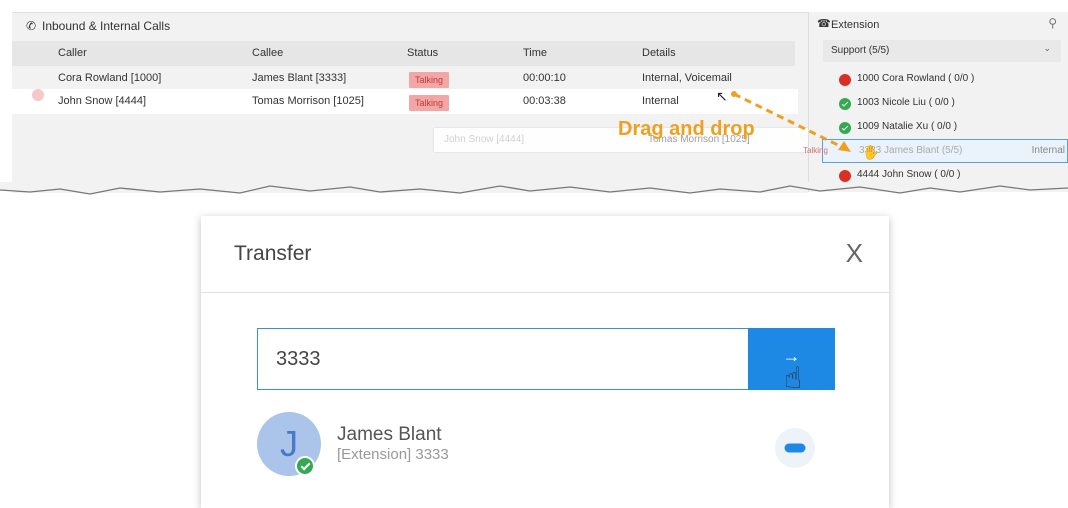 The height and width of the screenshot is (508, 1068). Describe the element at coordinates (410, 26) in the screenshot. I see `calls-panel-header: ✆ Inbound & Internal Calls` at that location.